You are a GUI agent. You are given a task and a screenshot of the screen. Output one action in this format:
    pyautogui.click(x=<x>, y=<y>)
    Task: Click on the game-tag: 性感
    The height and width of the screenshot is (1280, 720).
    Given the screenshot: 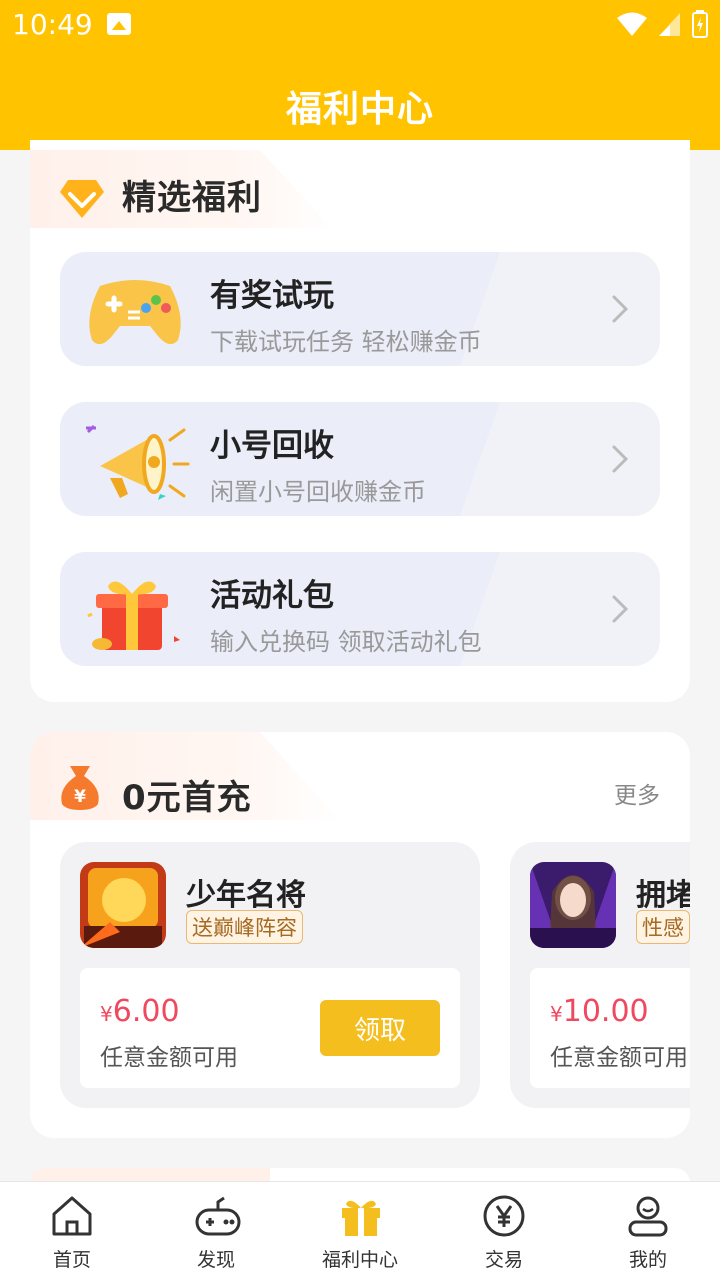 What is the action you would take?
    pyautogui.click(x=663, y=927)
    